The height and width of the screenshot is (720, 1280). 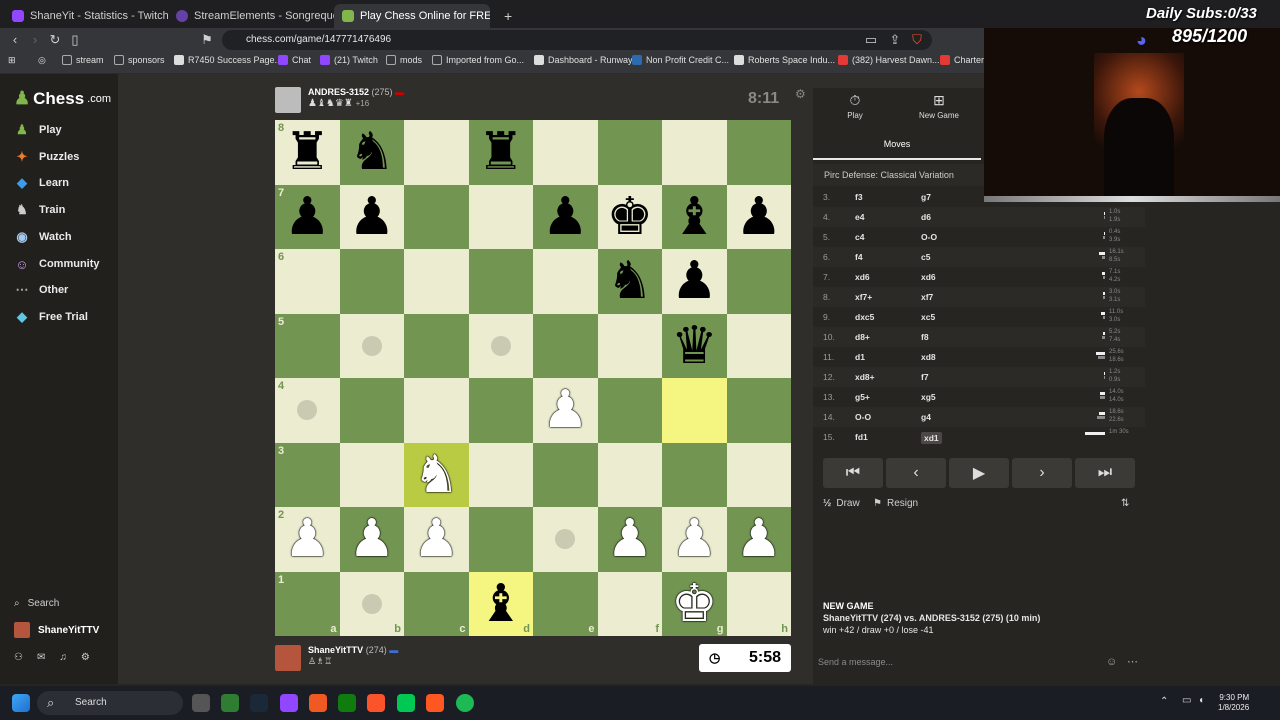 I want to click on share-icon: ⇪, so click(x=895, y=40).